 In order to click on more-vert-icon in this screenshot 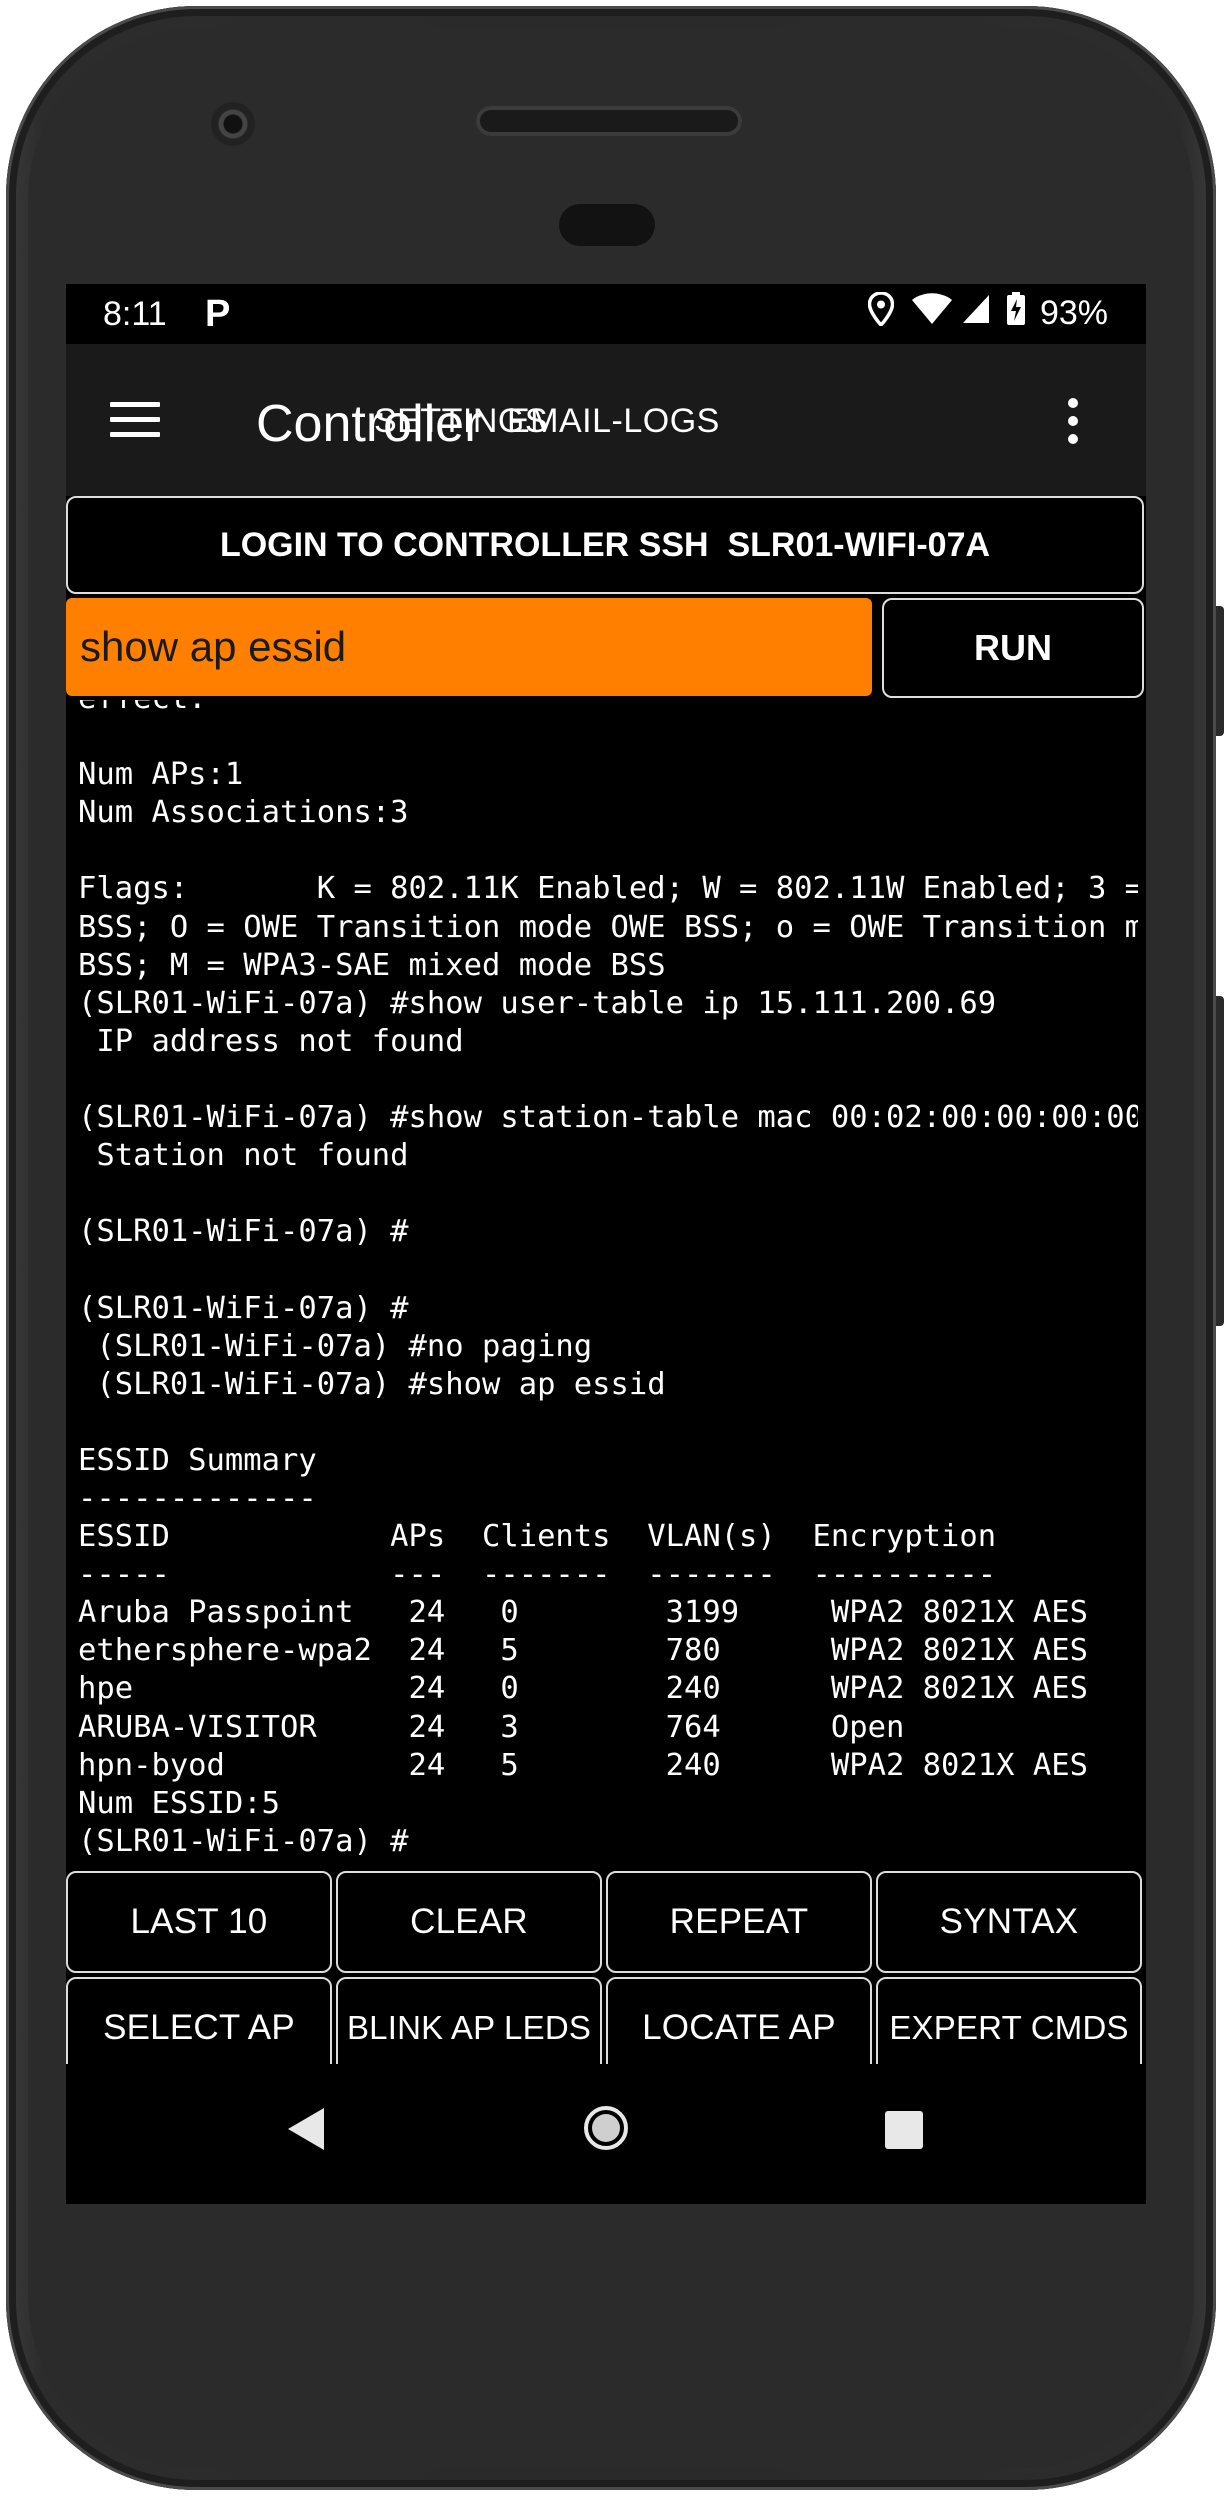, I will do `click(1073, 421)`.